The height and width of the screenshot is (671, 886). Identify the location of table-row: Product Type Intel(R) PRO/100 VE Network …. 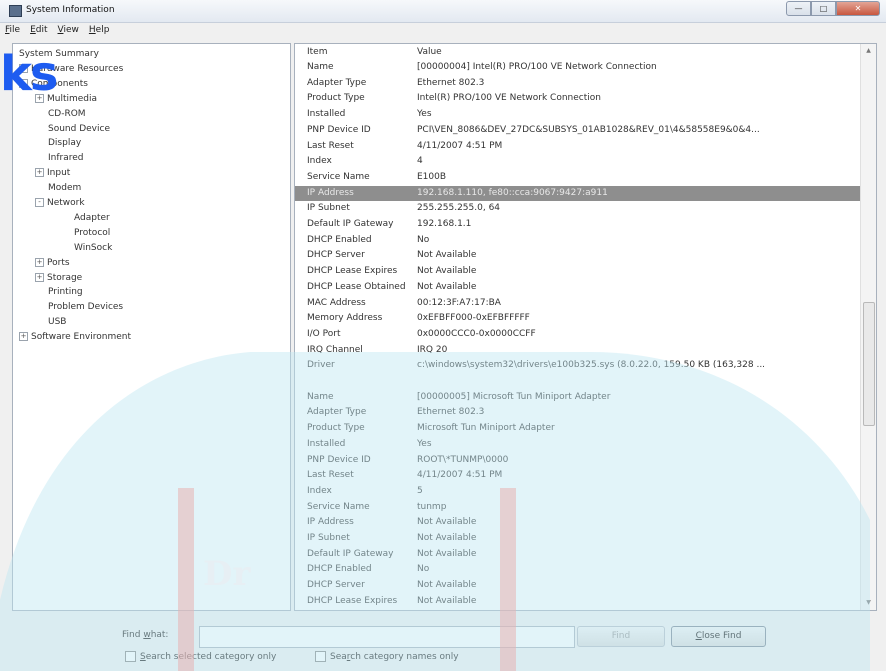
(577, 99).